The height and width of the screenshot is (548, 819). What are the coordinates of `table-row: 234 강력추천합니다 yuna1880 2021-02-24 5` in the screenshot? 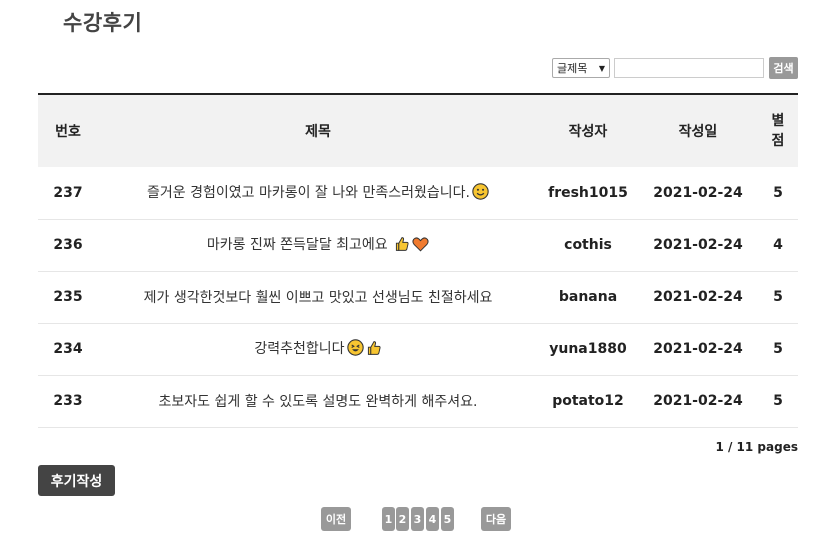 It's located at (418, 349).